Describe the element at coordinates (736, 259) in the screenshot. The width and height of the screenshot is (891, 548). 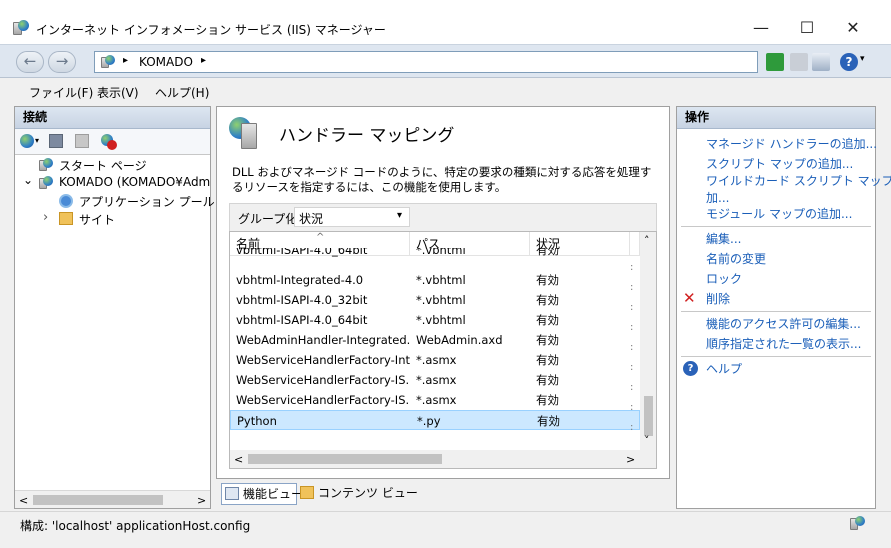
I see `action-rename: 名前の変更` at that location.